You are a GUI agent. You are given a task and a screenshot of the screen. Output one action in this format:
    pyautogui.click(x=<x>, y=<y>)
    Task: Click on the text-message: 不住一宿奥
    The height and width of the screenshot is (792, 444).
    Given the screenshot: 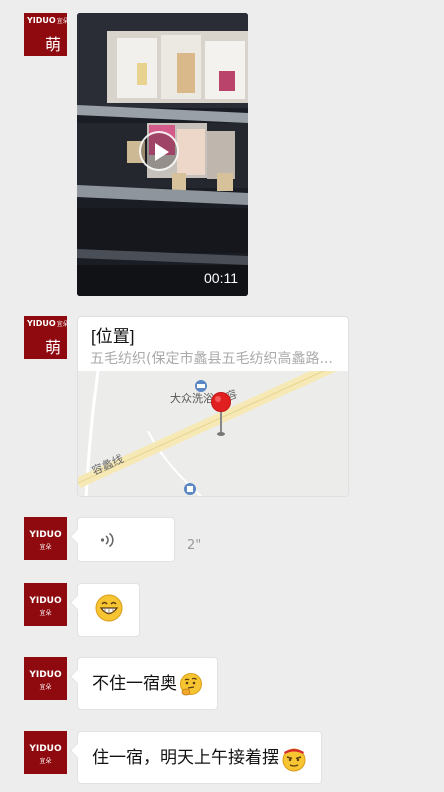 What is the action you would take?
    pyautogui.click(x=147, y=683)
    